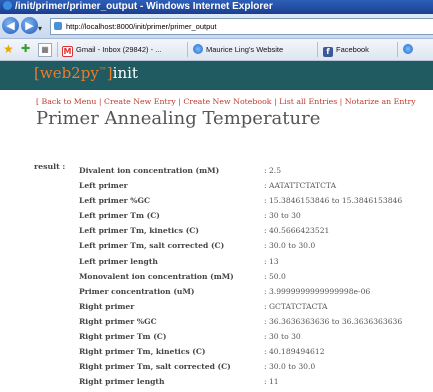  Describe the element at coordinates (245, 49) in the screenshot. I see `tab-maurice-label: Maurice Ling's Website` at that location.